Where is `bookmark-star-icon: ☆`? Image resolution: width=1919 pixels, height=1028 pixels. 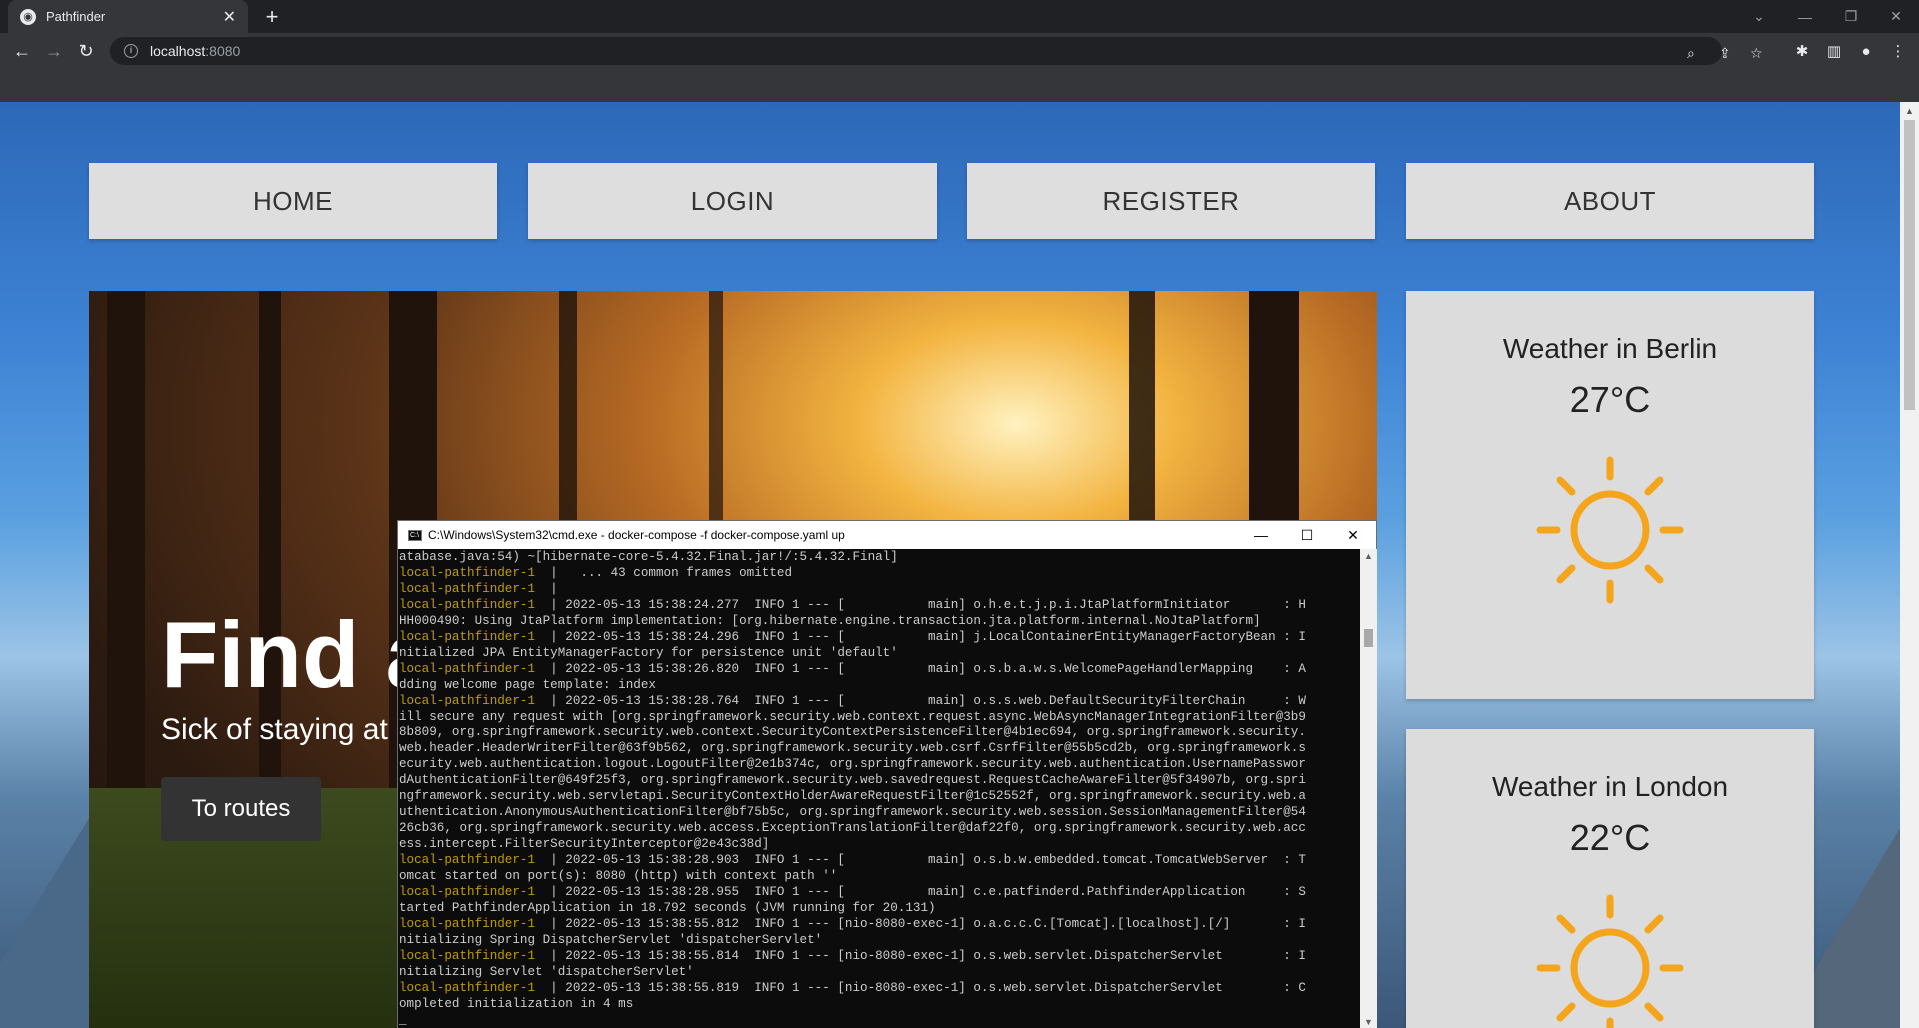
bookmark-star-icon: ☆ is located at coordinates (1756, 53).